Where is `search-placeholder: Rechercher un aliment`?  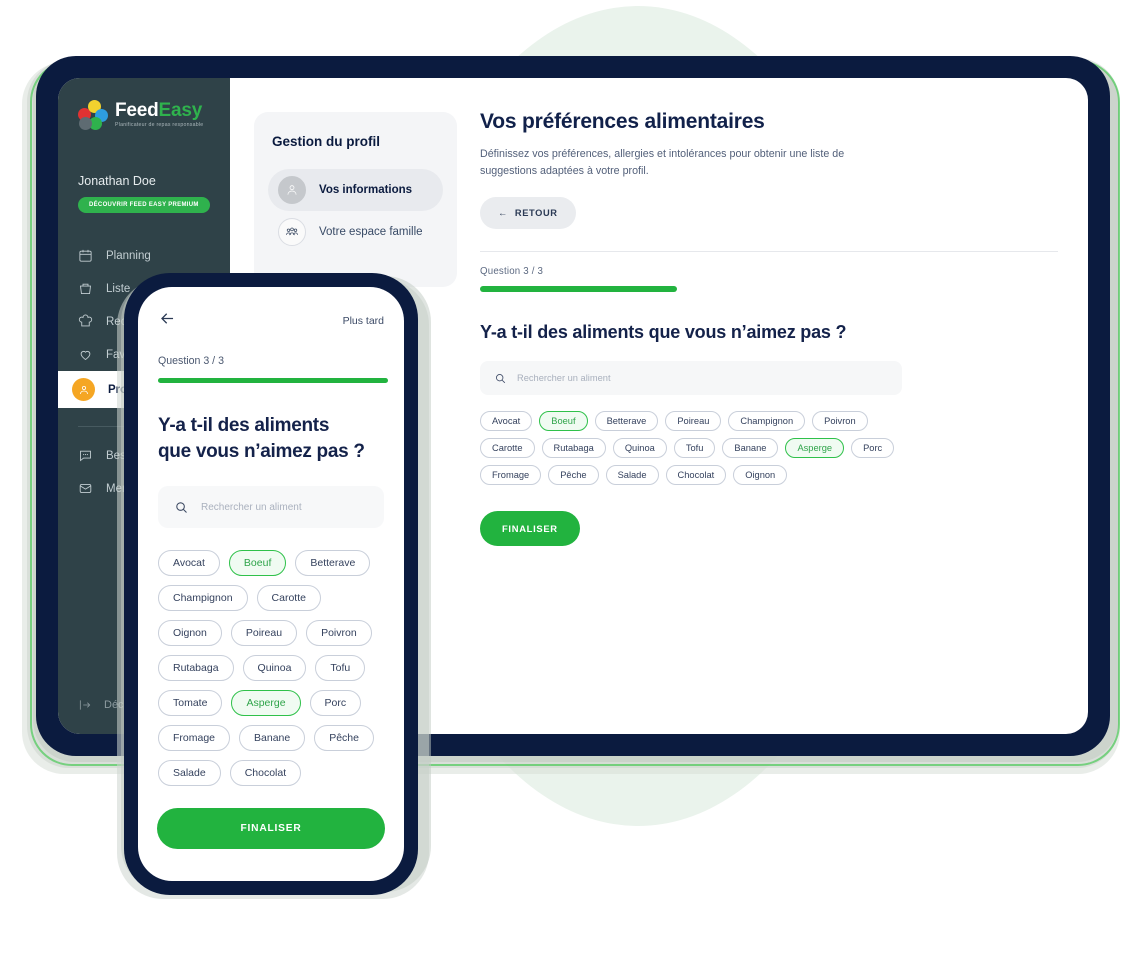 search-placeholder: Rechercher un aliment is located at coordinates (564, 378).